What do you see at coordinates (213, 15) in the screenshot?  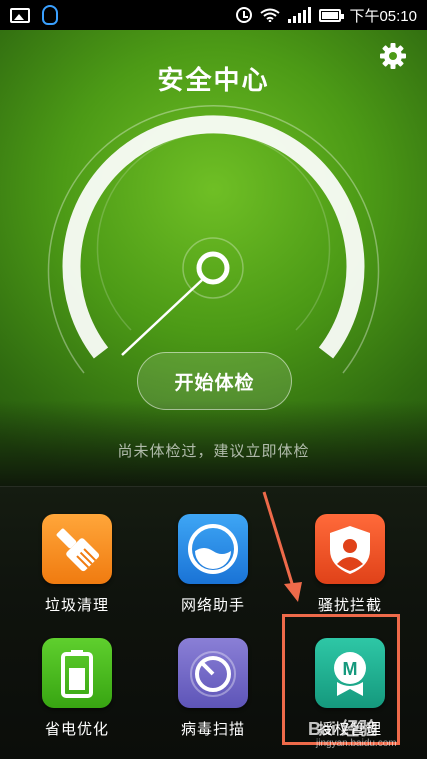 I see `status-bar: 下午05:10` at bounding box center [213, 15].